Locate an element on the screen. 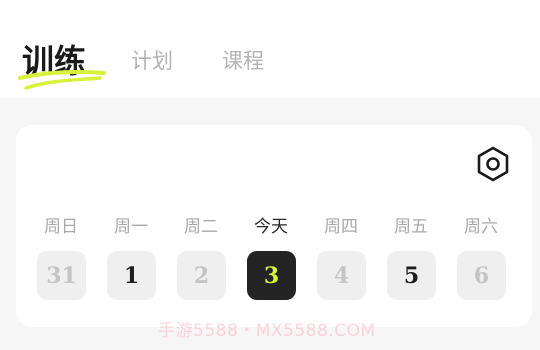 Image resolution: width=540 pixels, height=350 pixels. day-cell-6: 6 is located at coordinates (481, 275).